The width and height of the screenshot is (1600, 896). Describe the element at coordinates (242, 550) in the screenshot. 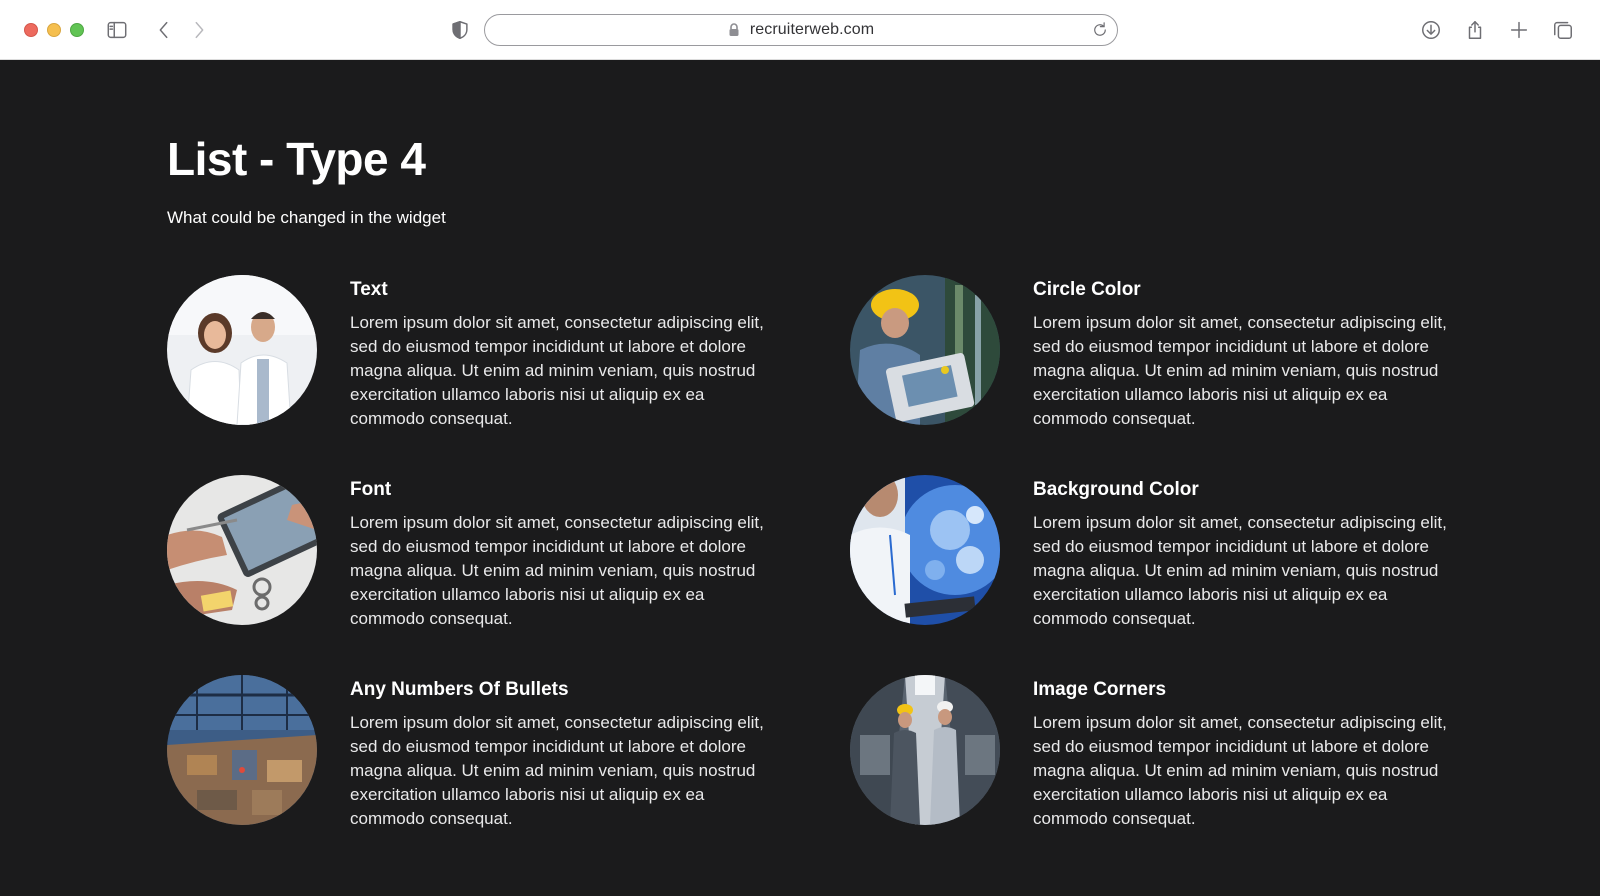

I see `tablet-documents-photo` at that location.